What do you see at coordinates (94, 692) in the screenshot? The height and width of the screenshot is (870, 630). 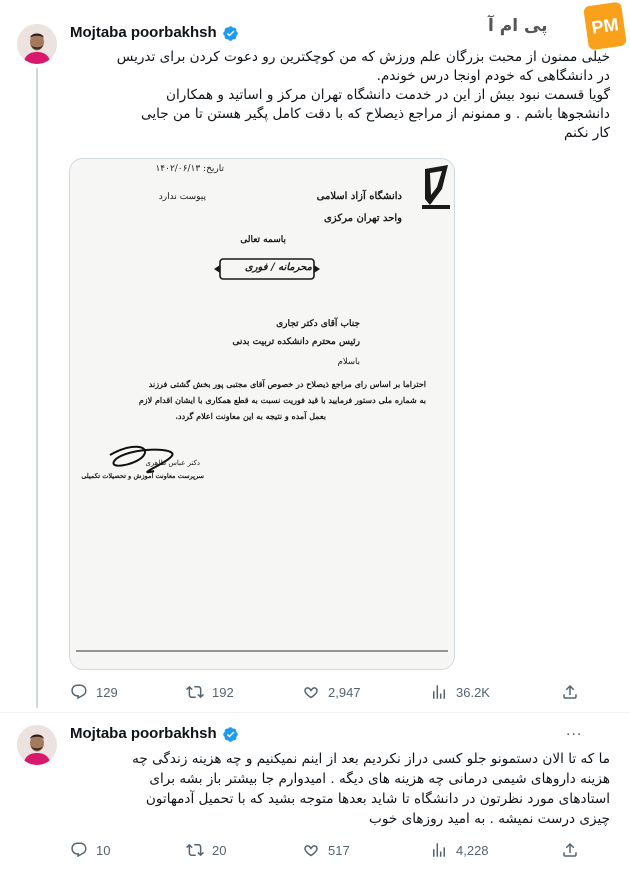 I see `reply-button: 129` at bounding box center [94, 692].